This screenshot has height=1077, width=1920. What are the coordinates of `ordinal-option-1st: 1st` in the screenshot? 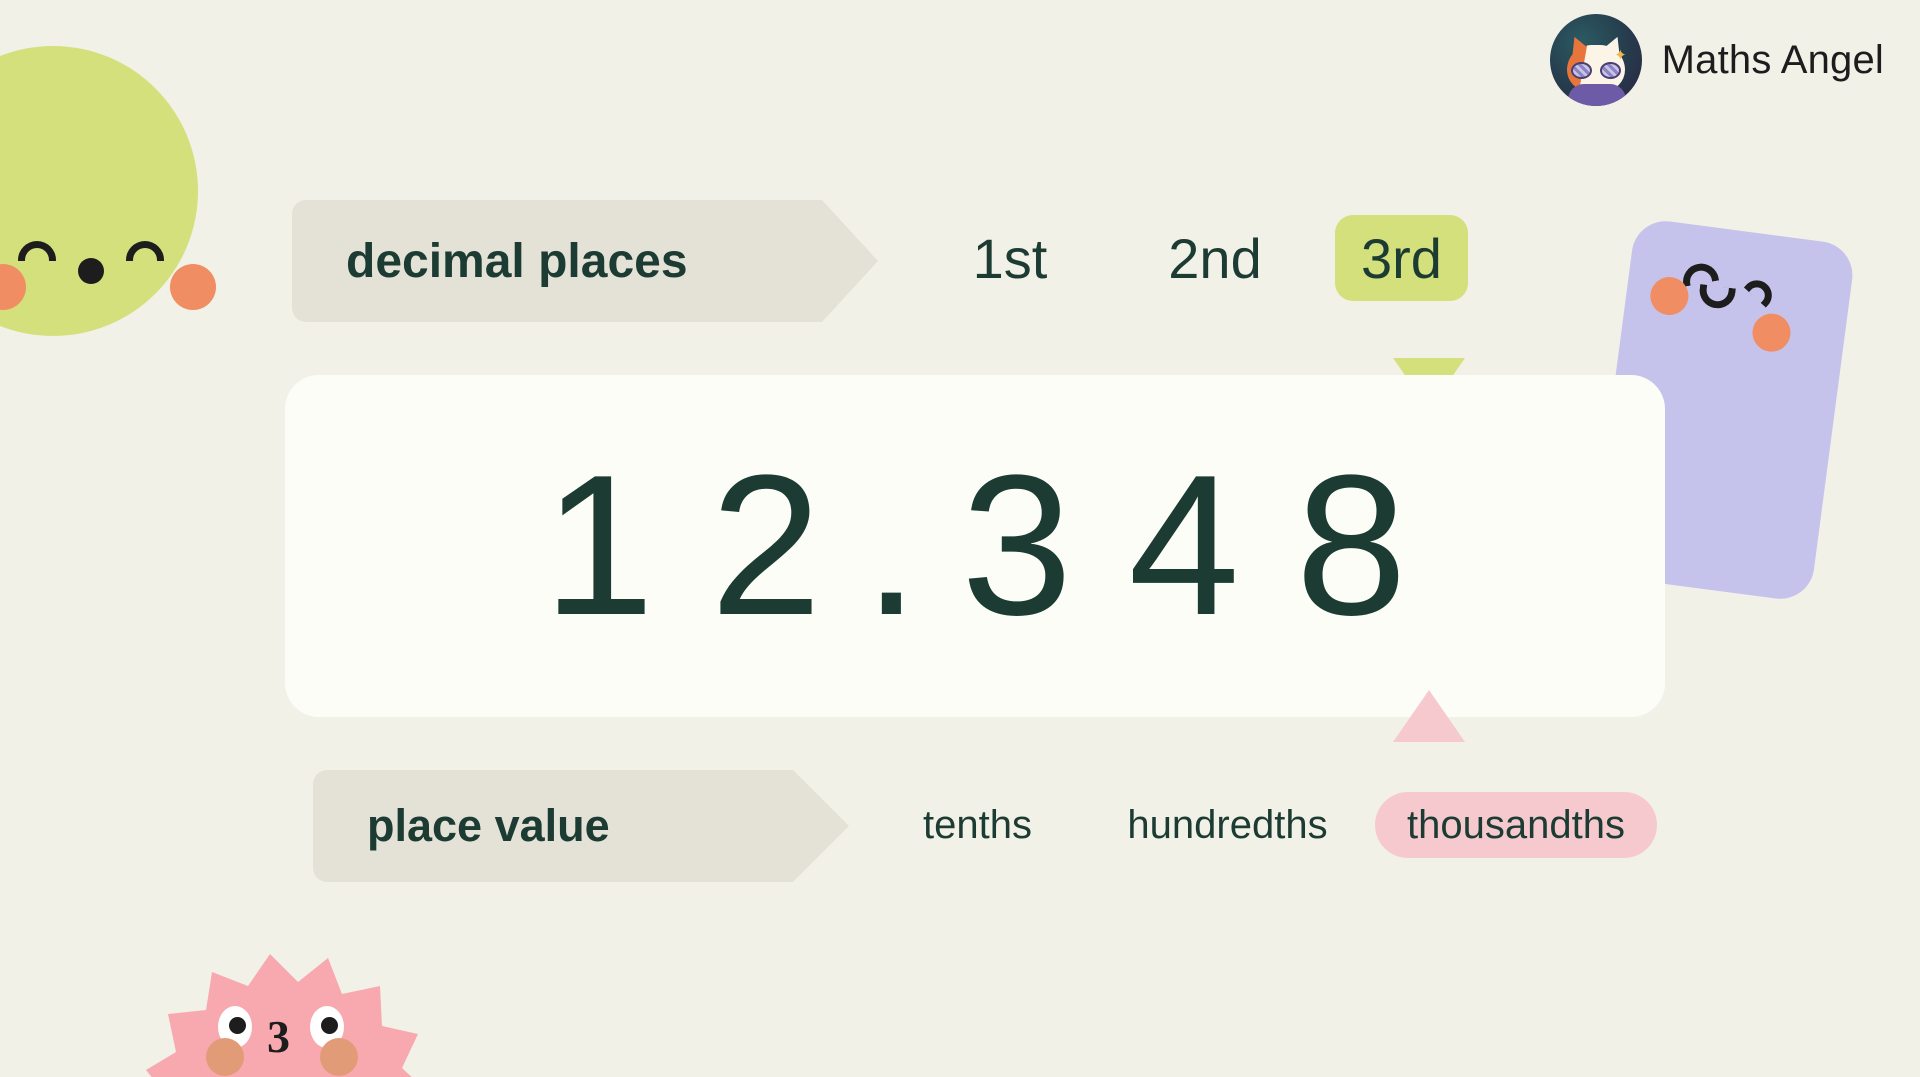 It's located at (1010, 258).